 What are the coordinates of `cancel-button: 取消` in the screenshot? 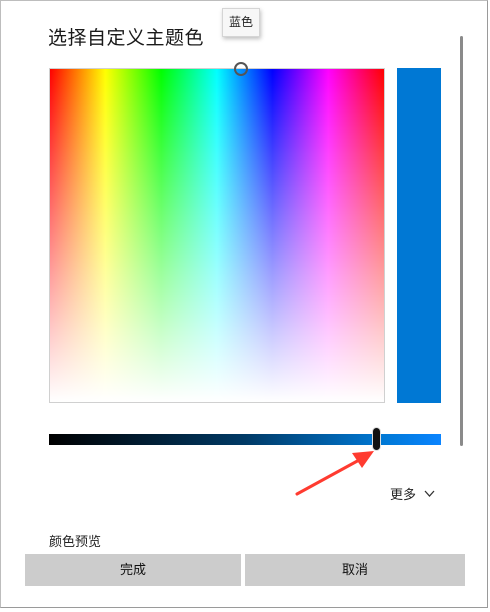 It's located at (355, 570).